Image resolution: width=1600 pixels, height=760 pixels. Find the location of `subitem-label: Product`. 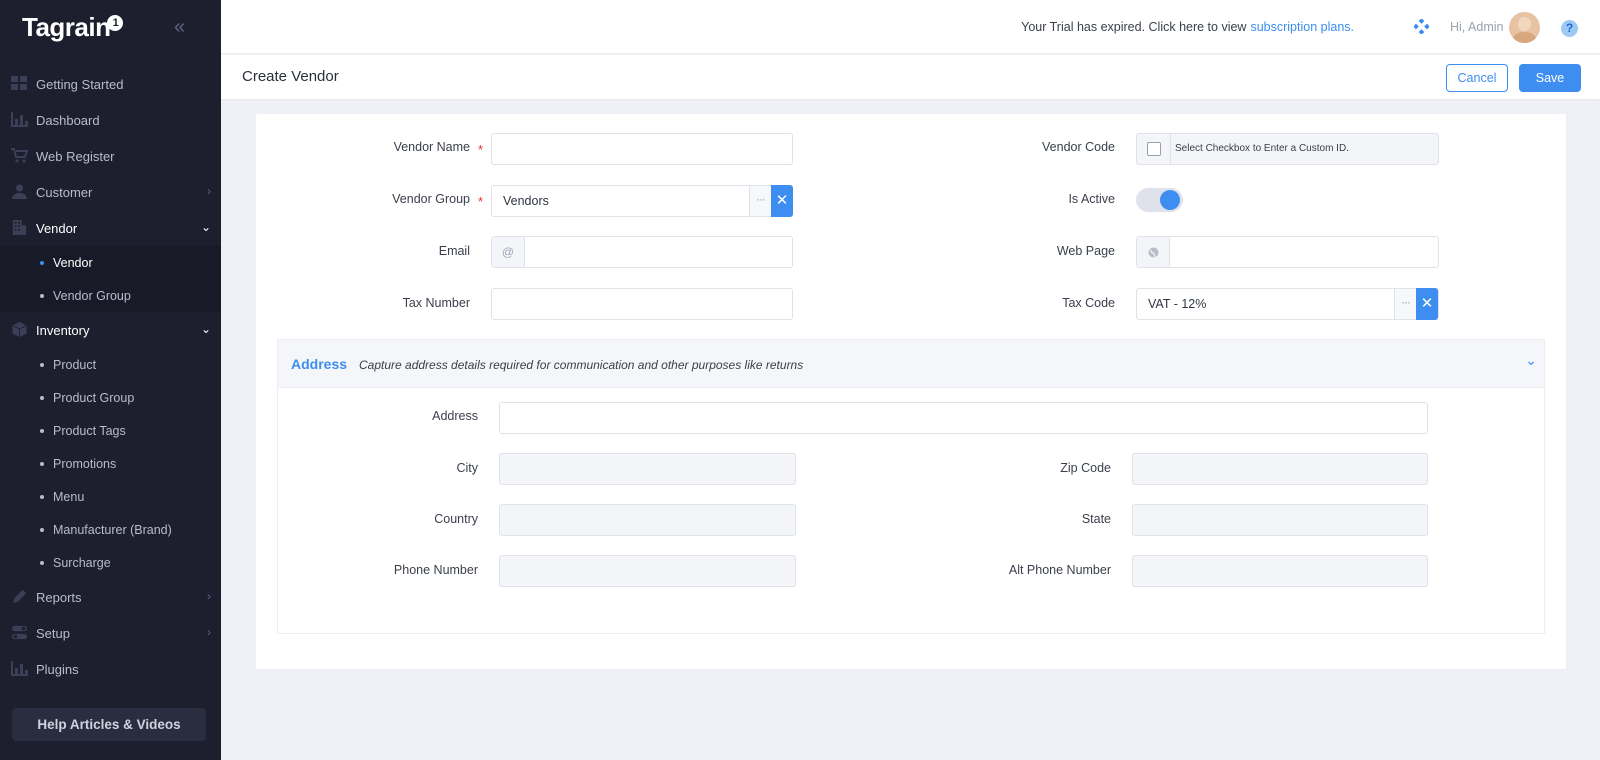

subitem-label: Product is located at coordinates (75, 364).